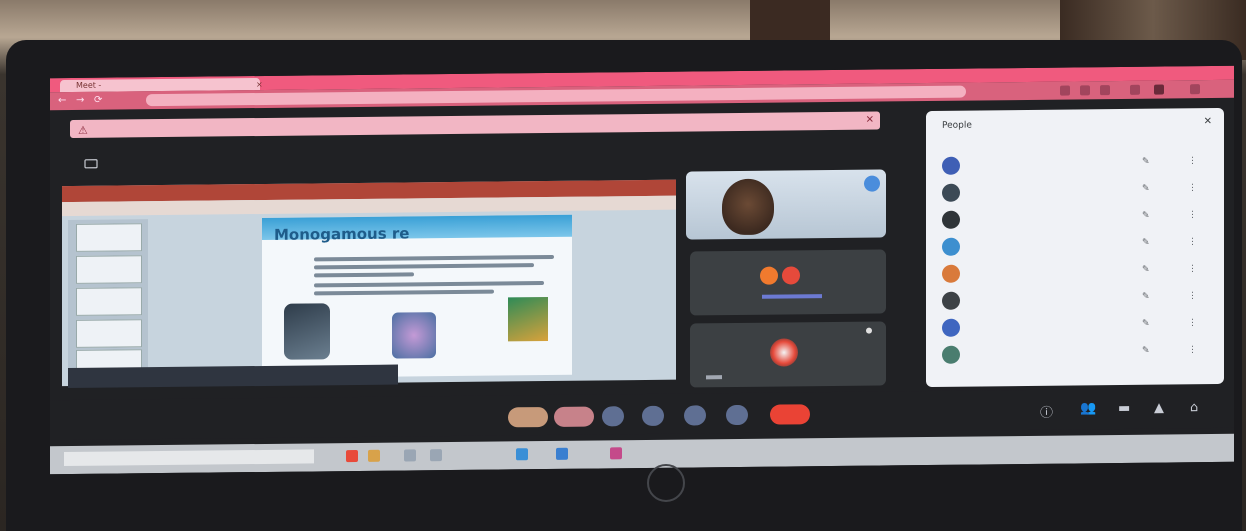 The image size is (1246, 531). What do you see at coordinates (574, 416) in the screenshot?
I see `captions-button` at bounding box center [574, 416].